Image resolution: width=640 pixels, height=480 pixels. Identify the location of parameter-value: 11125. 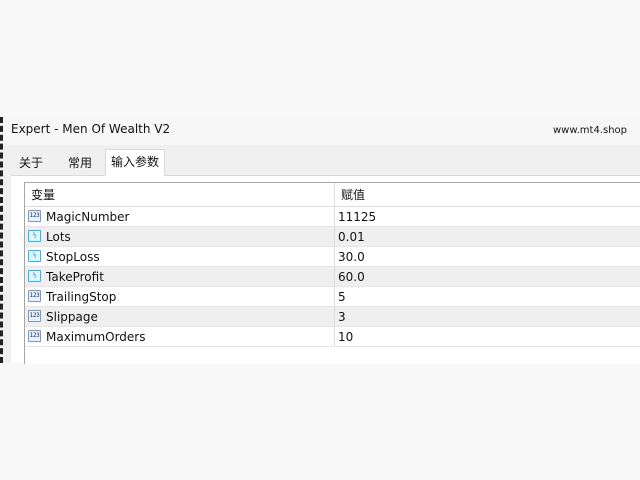
(357, 217).